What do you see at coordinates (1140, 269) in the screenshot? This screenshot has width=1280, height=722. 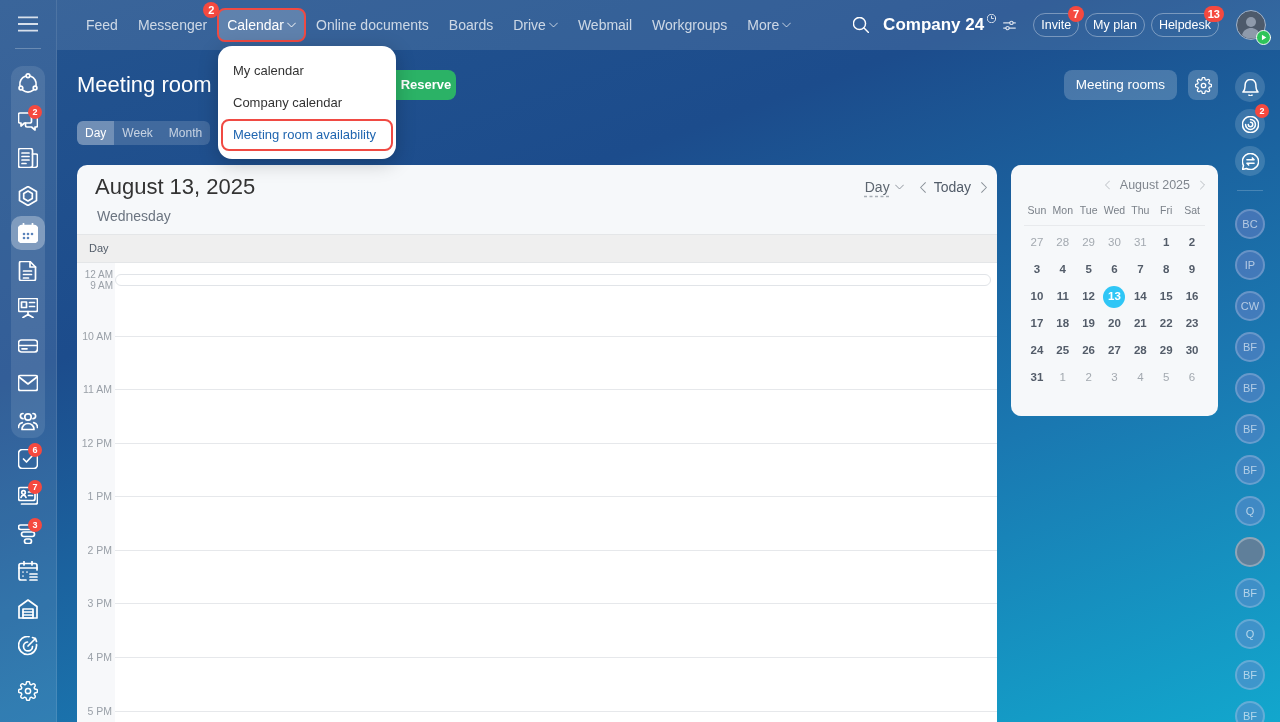 I see `calendar-day: 7` at bounding box center [1140, 269].